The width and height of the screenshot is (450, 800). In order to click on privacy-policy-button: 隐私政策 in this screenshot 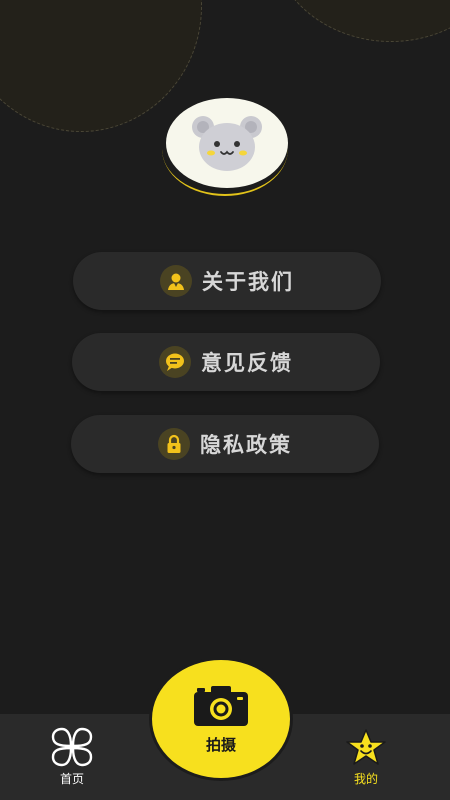, I will do `click(225, 444)`.